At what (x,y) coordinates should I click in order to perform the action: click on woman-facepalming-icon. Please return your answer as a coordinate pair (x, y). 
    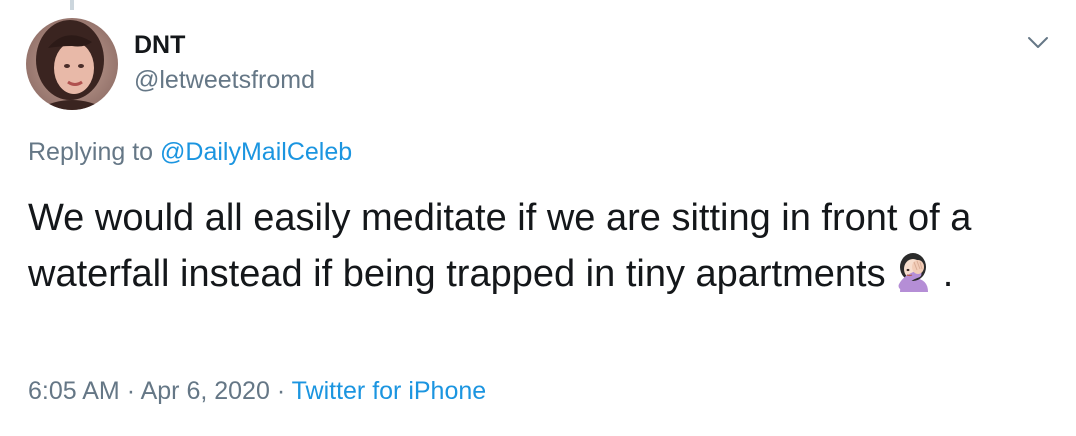
    Looking at the image, I should click on (914, 272).